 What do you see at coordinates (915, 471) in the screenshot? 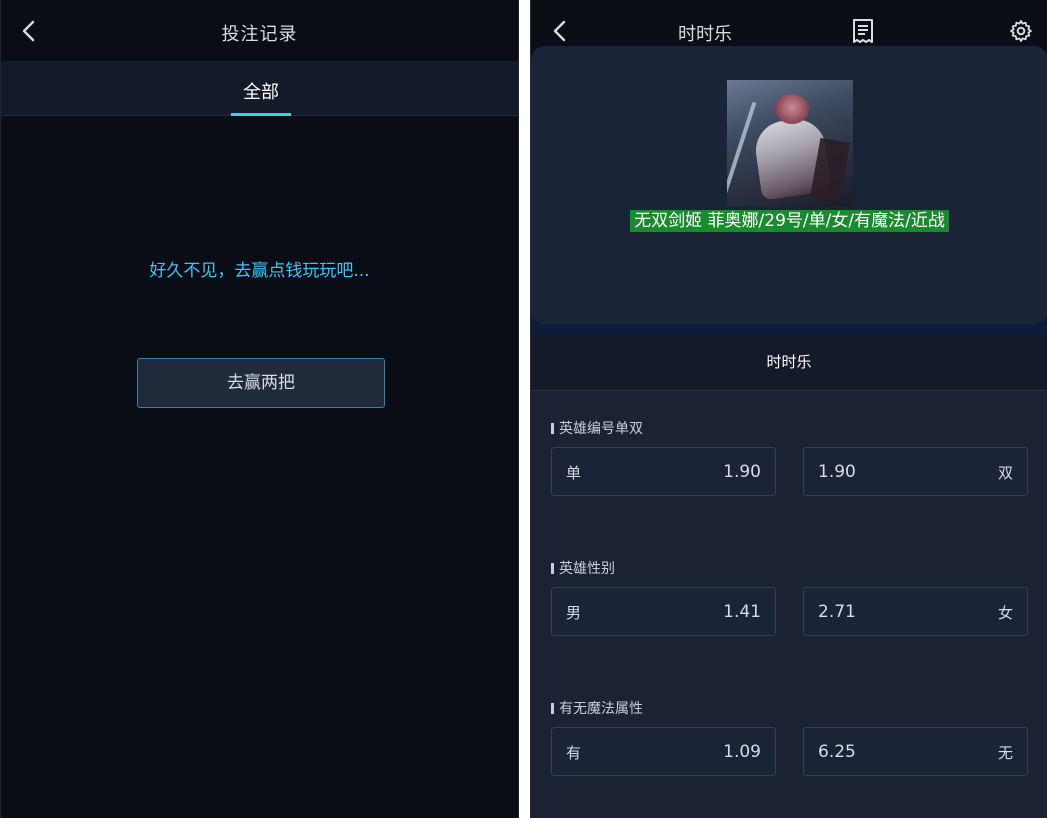
I see `bet-option-even: 1.90 双` at bounding box center [915, 471].